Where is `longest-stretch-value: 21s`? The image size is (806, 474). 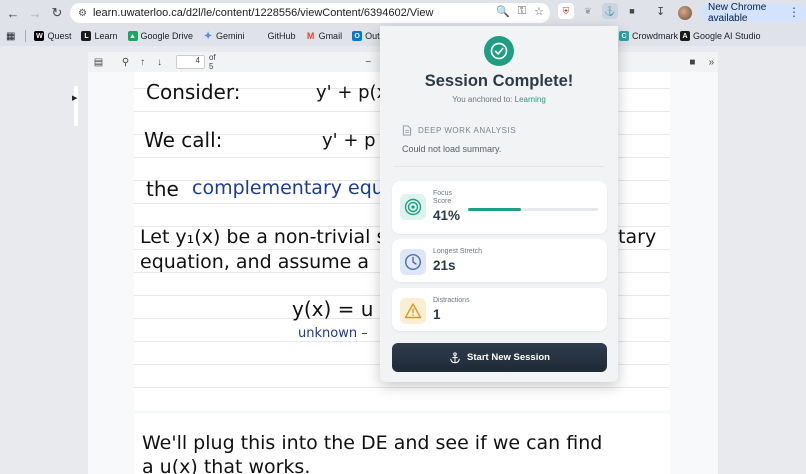
longest-stretch-value: 21s is located at coordinates (444, 265).